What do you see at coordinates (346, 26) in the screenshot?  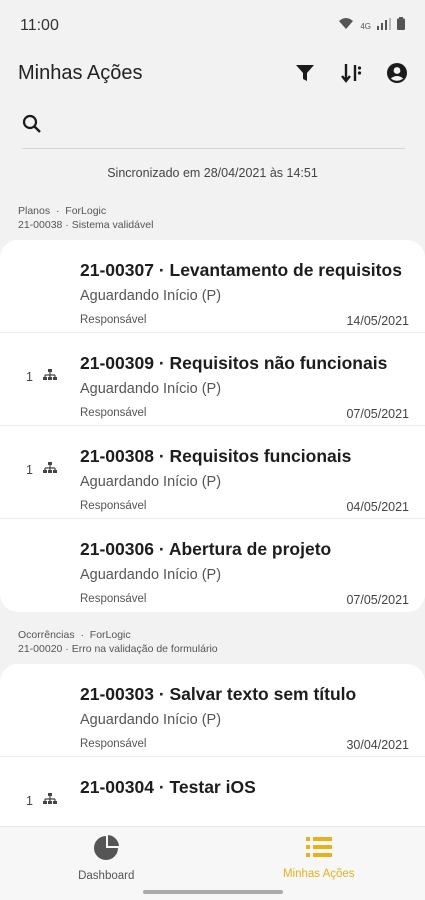 I see `wifi-icon` at bounding box center [346, 26].